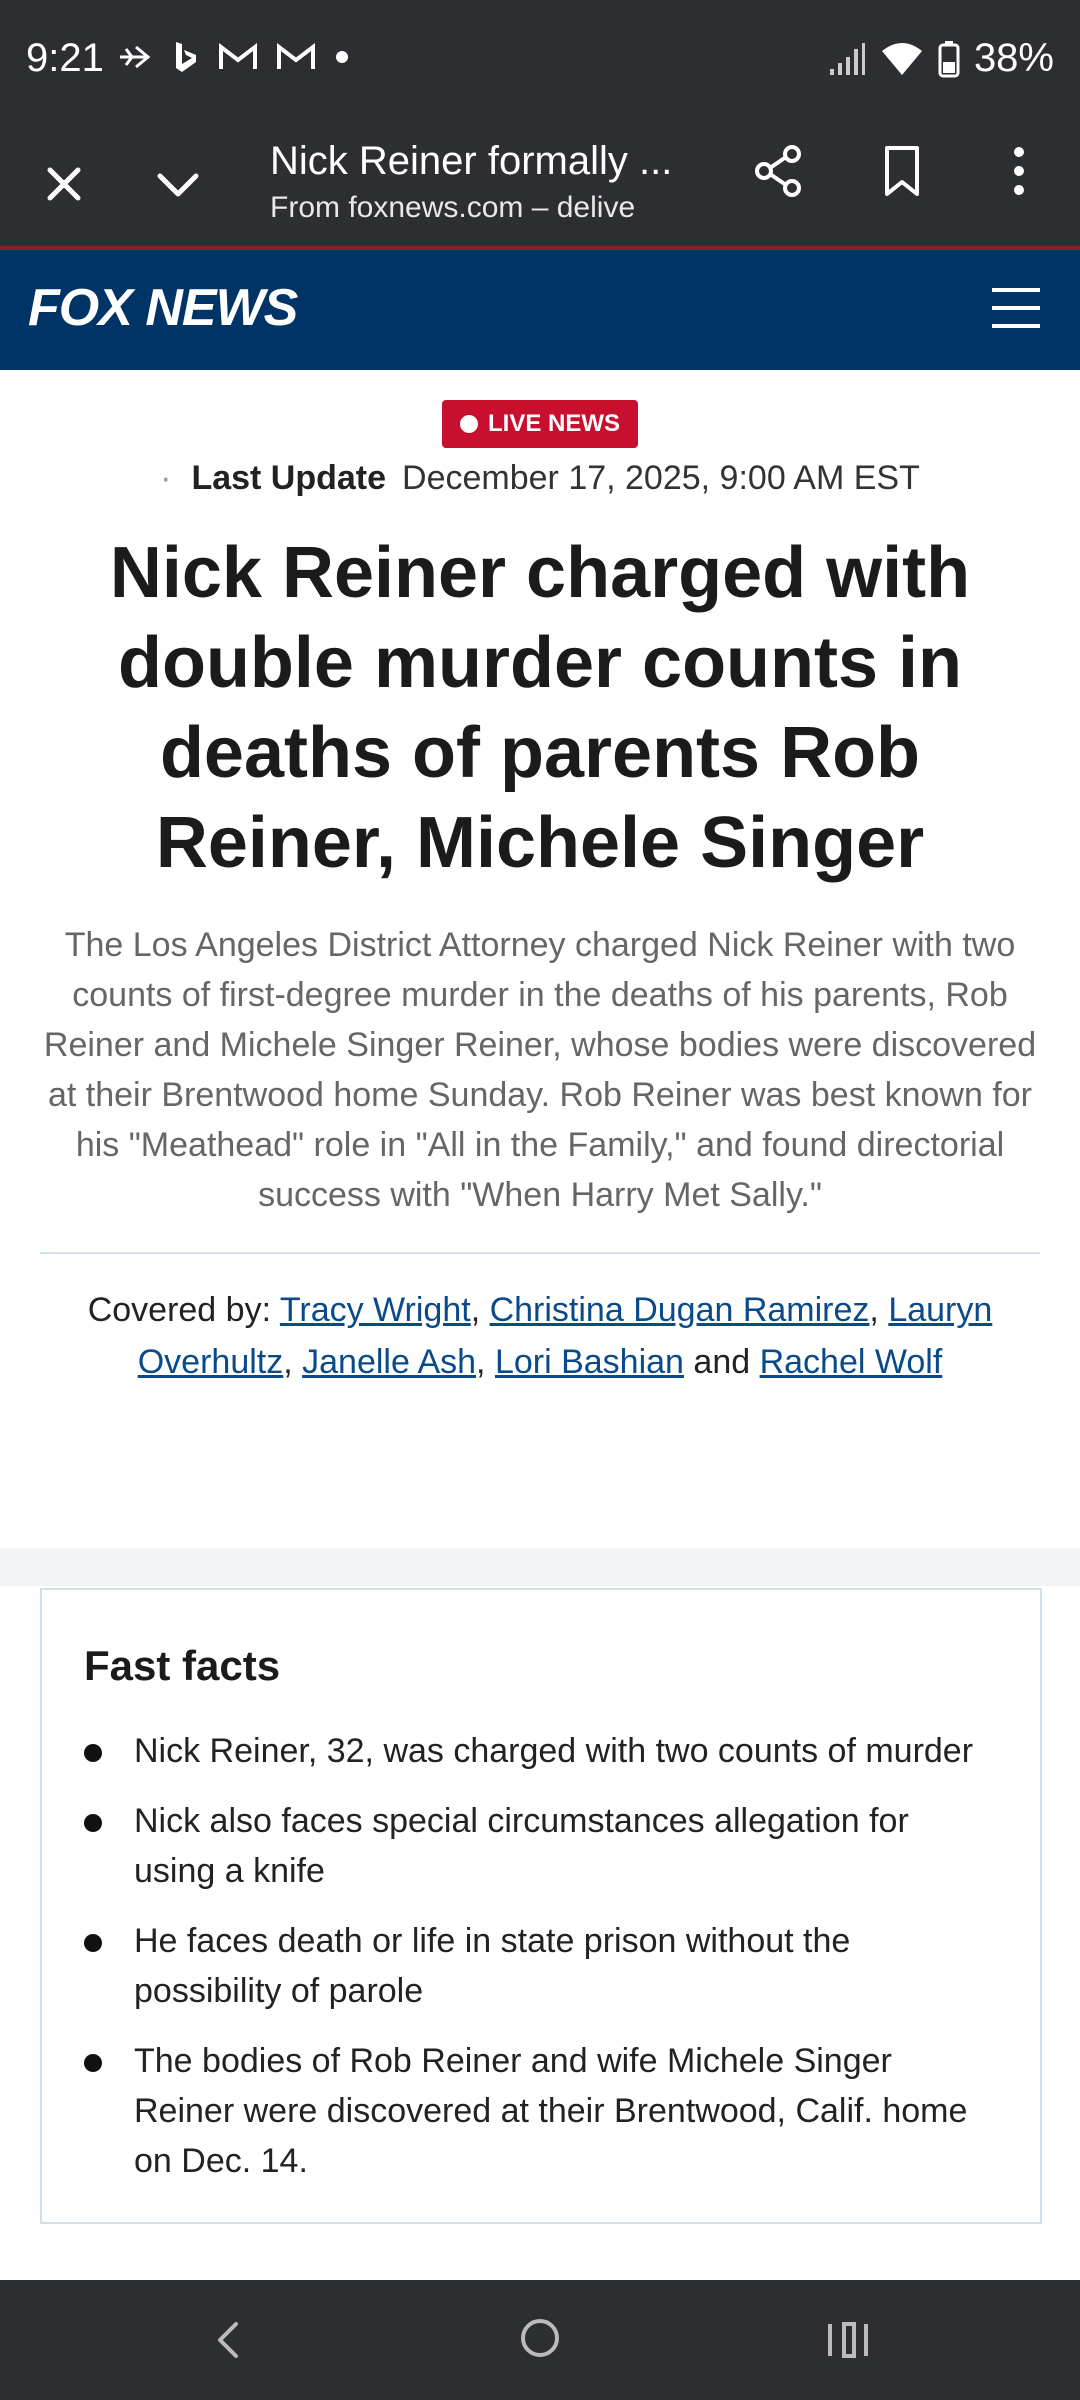 The image size is (1080, 2400). What do you see at coordinates (847, 58) in the screenshot?
I see `signal-icon` at bounding box center [847, 58].